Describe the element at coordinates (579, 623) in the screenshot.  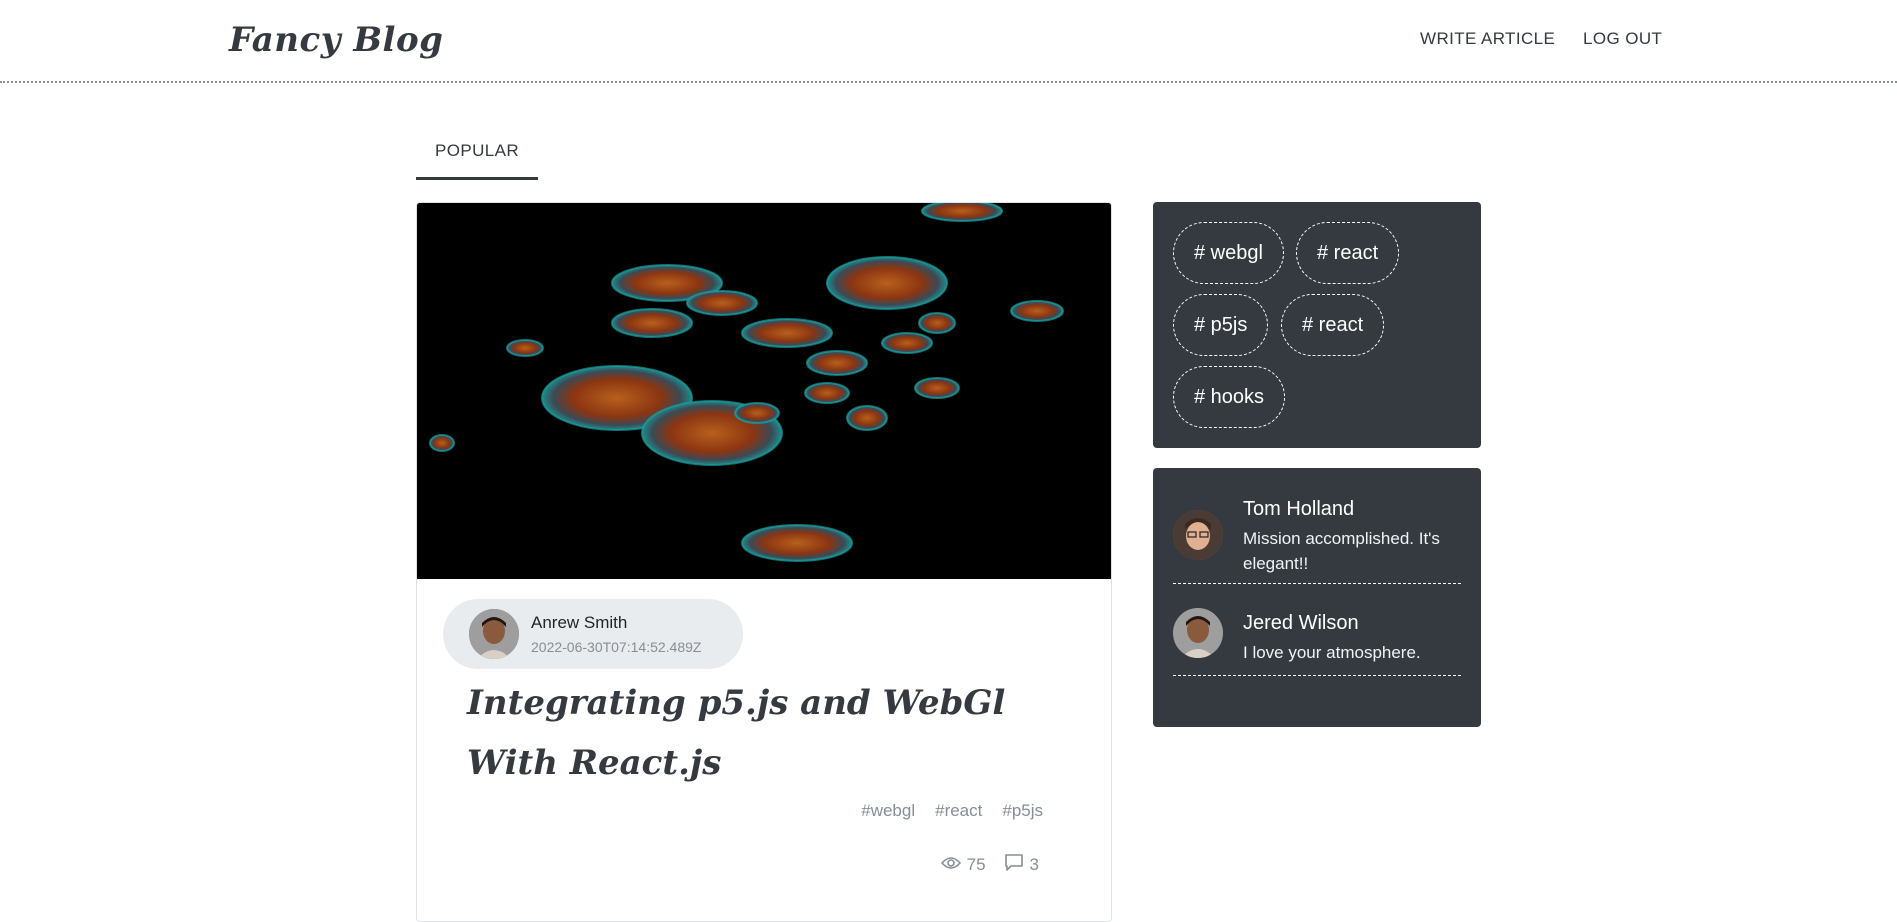
I see `author-name: Anrew Smith` at that location.